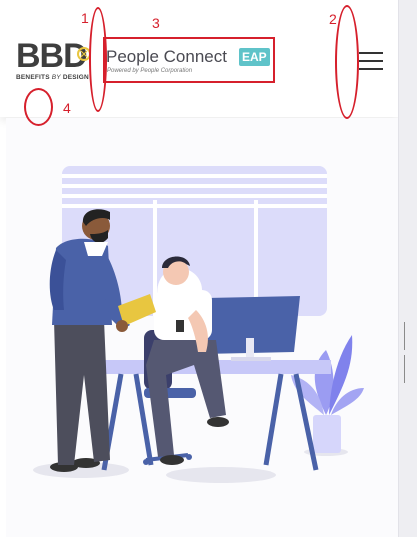 The image size is (417, 537). What do you see at coordinates (254, 57) in the screenshot?
I see `eap-badge: EAP` at bounding box center [254, 57].